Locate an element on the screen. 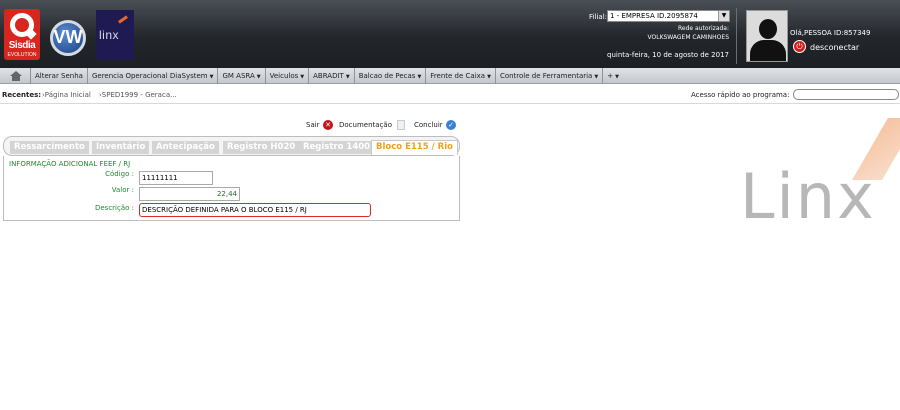  recent-link-pagina-inicial: ›Página Inicial is located at coordinates (66, 95).